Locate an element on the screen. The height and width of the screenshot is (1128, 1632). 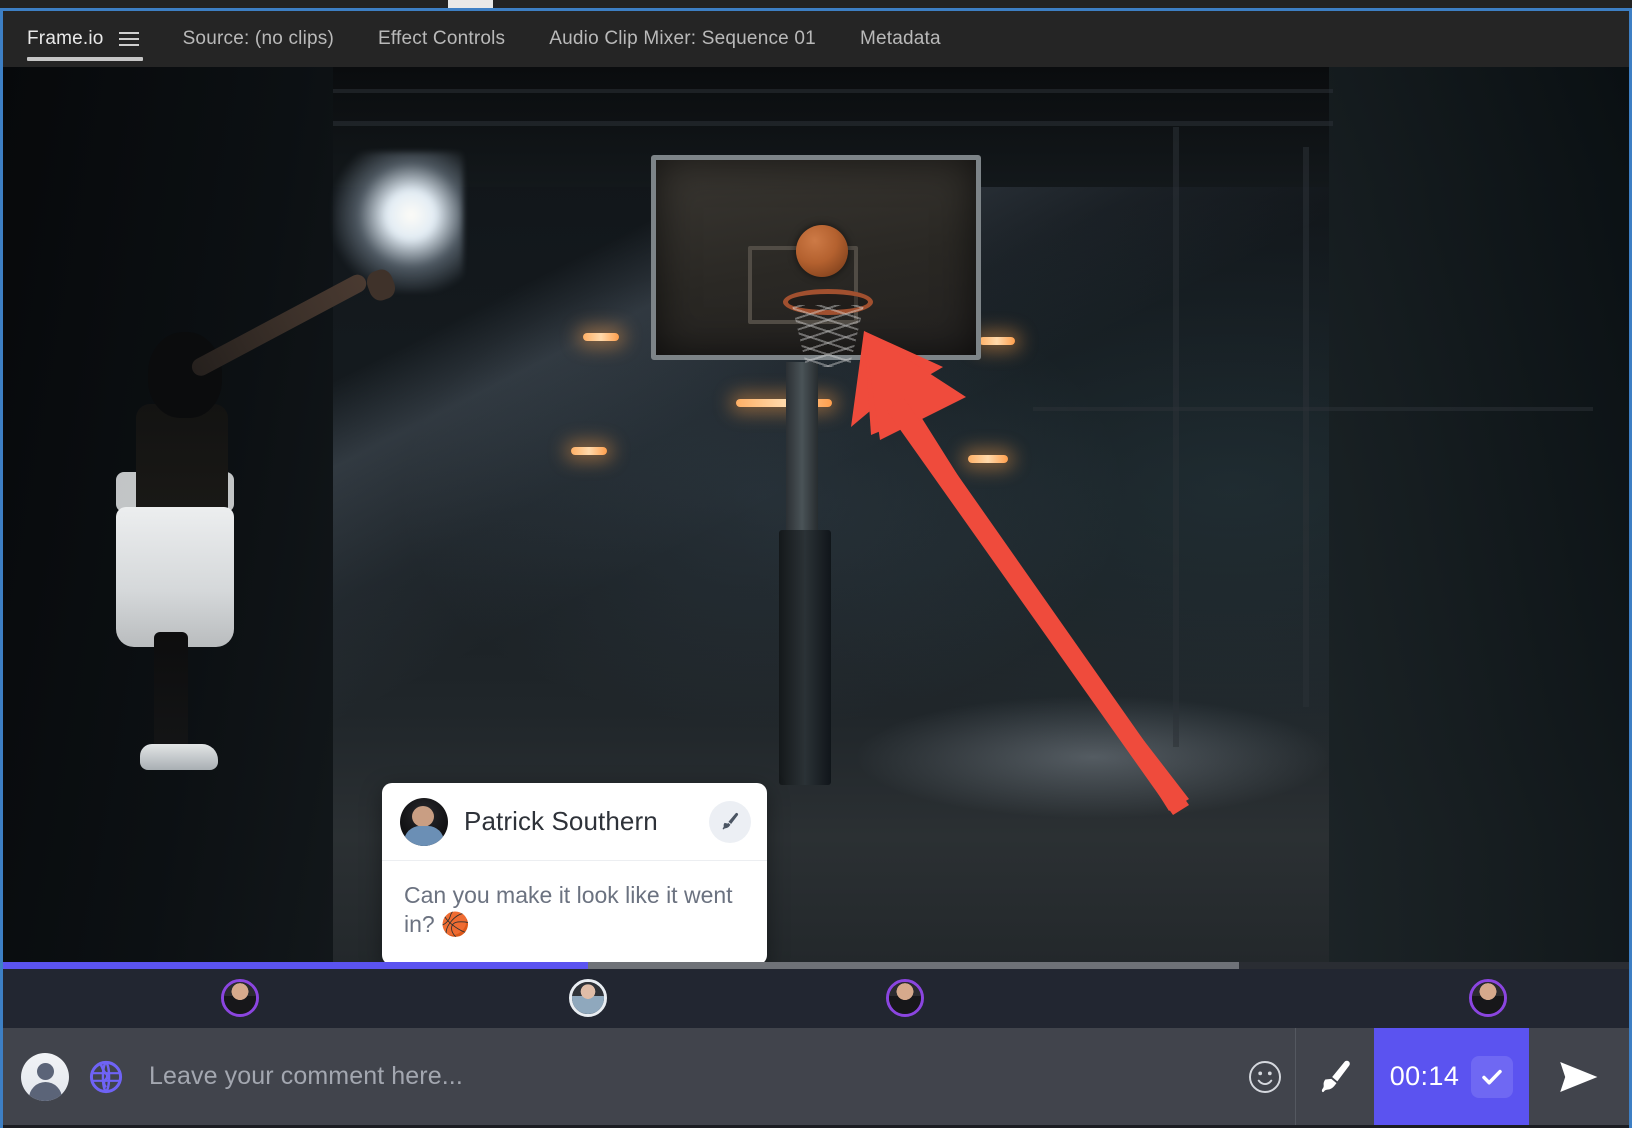
tab-active-underline is located at coordinates (85, 59).